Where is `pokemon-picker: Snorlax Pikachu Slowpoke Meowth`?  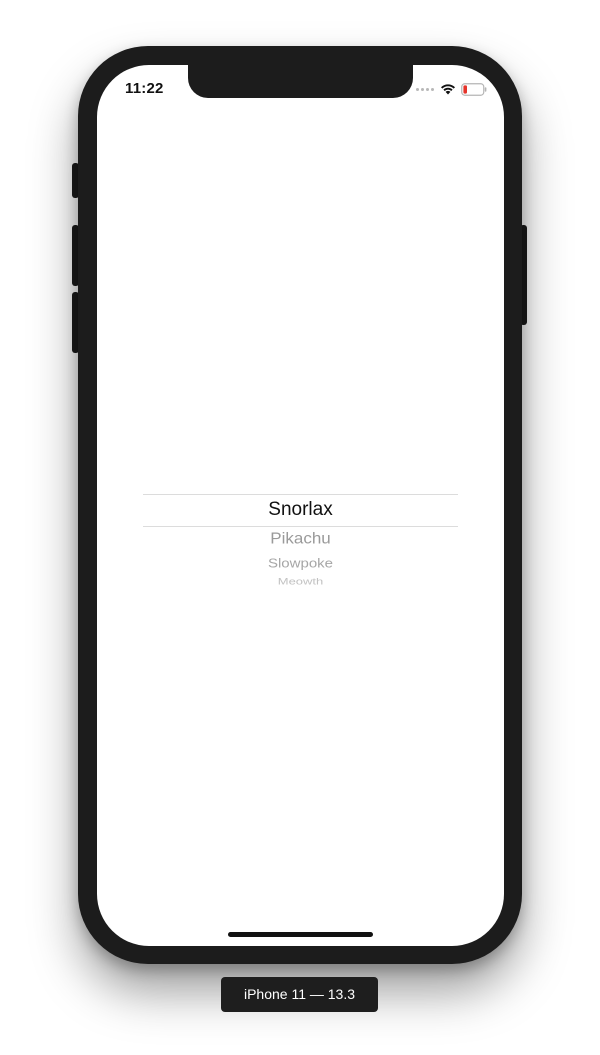
pokemon-picker: Snorlax Pikachu Slowpoke Meowth is located at coordinates (300, 543).